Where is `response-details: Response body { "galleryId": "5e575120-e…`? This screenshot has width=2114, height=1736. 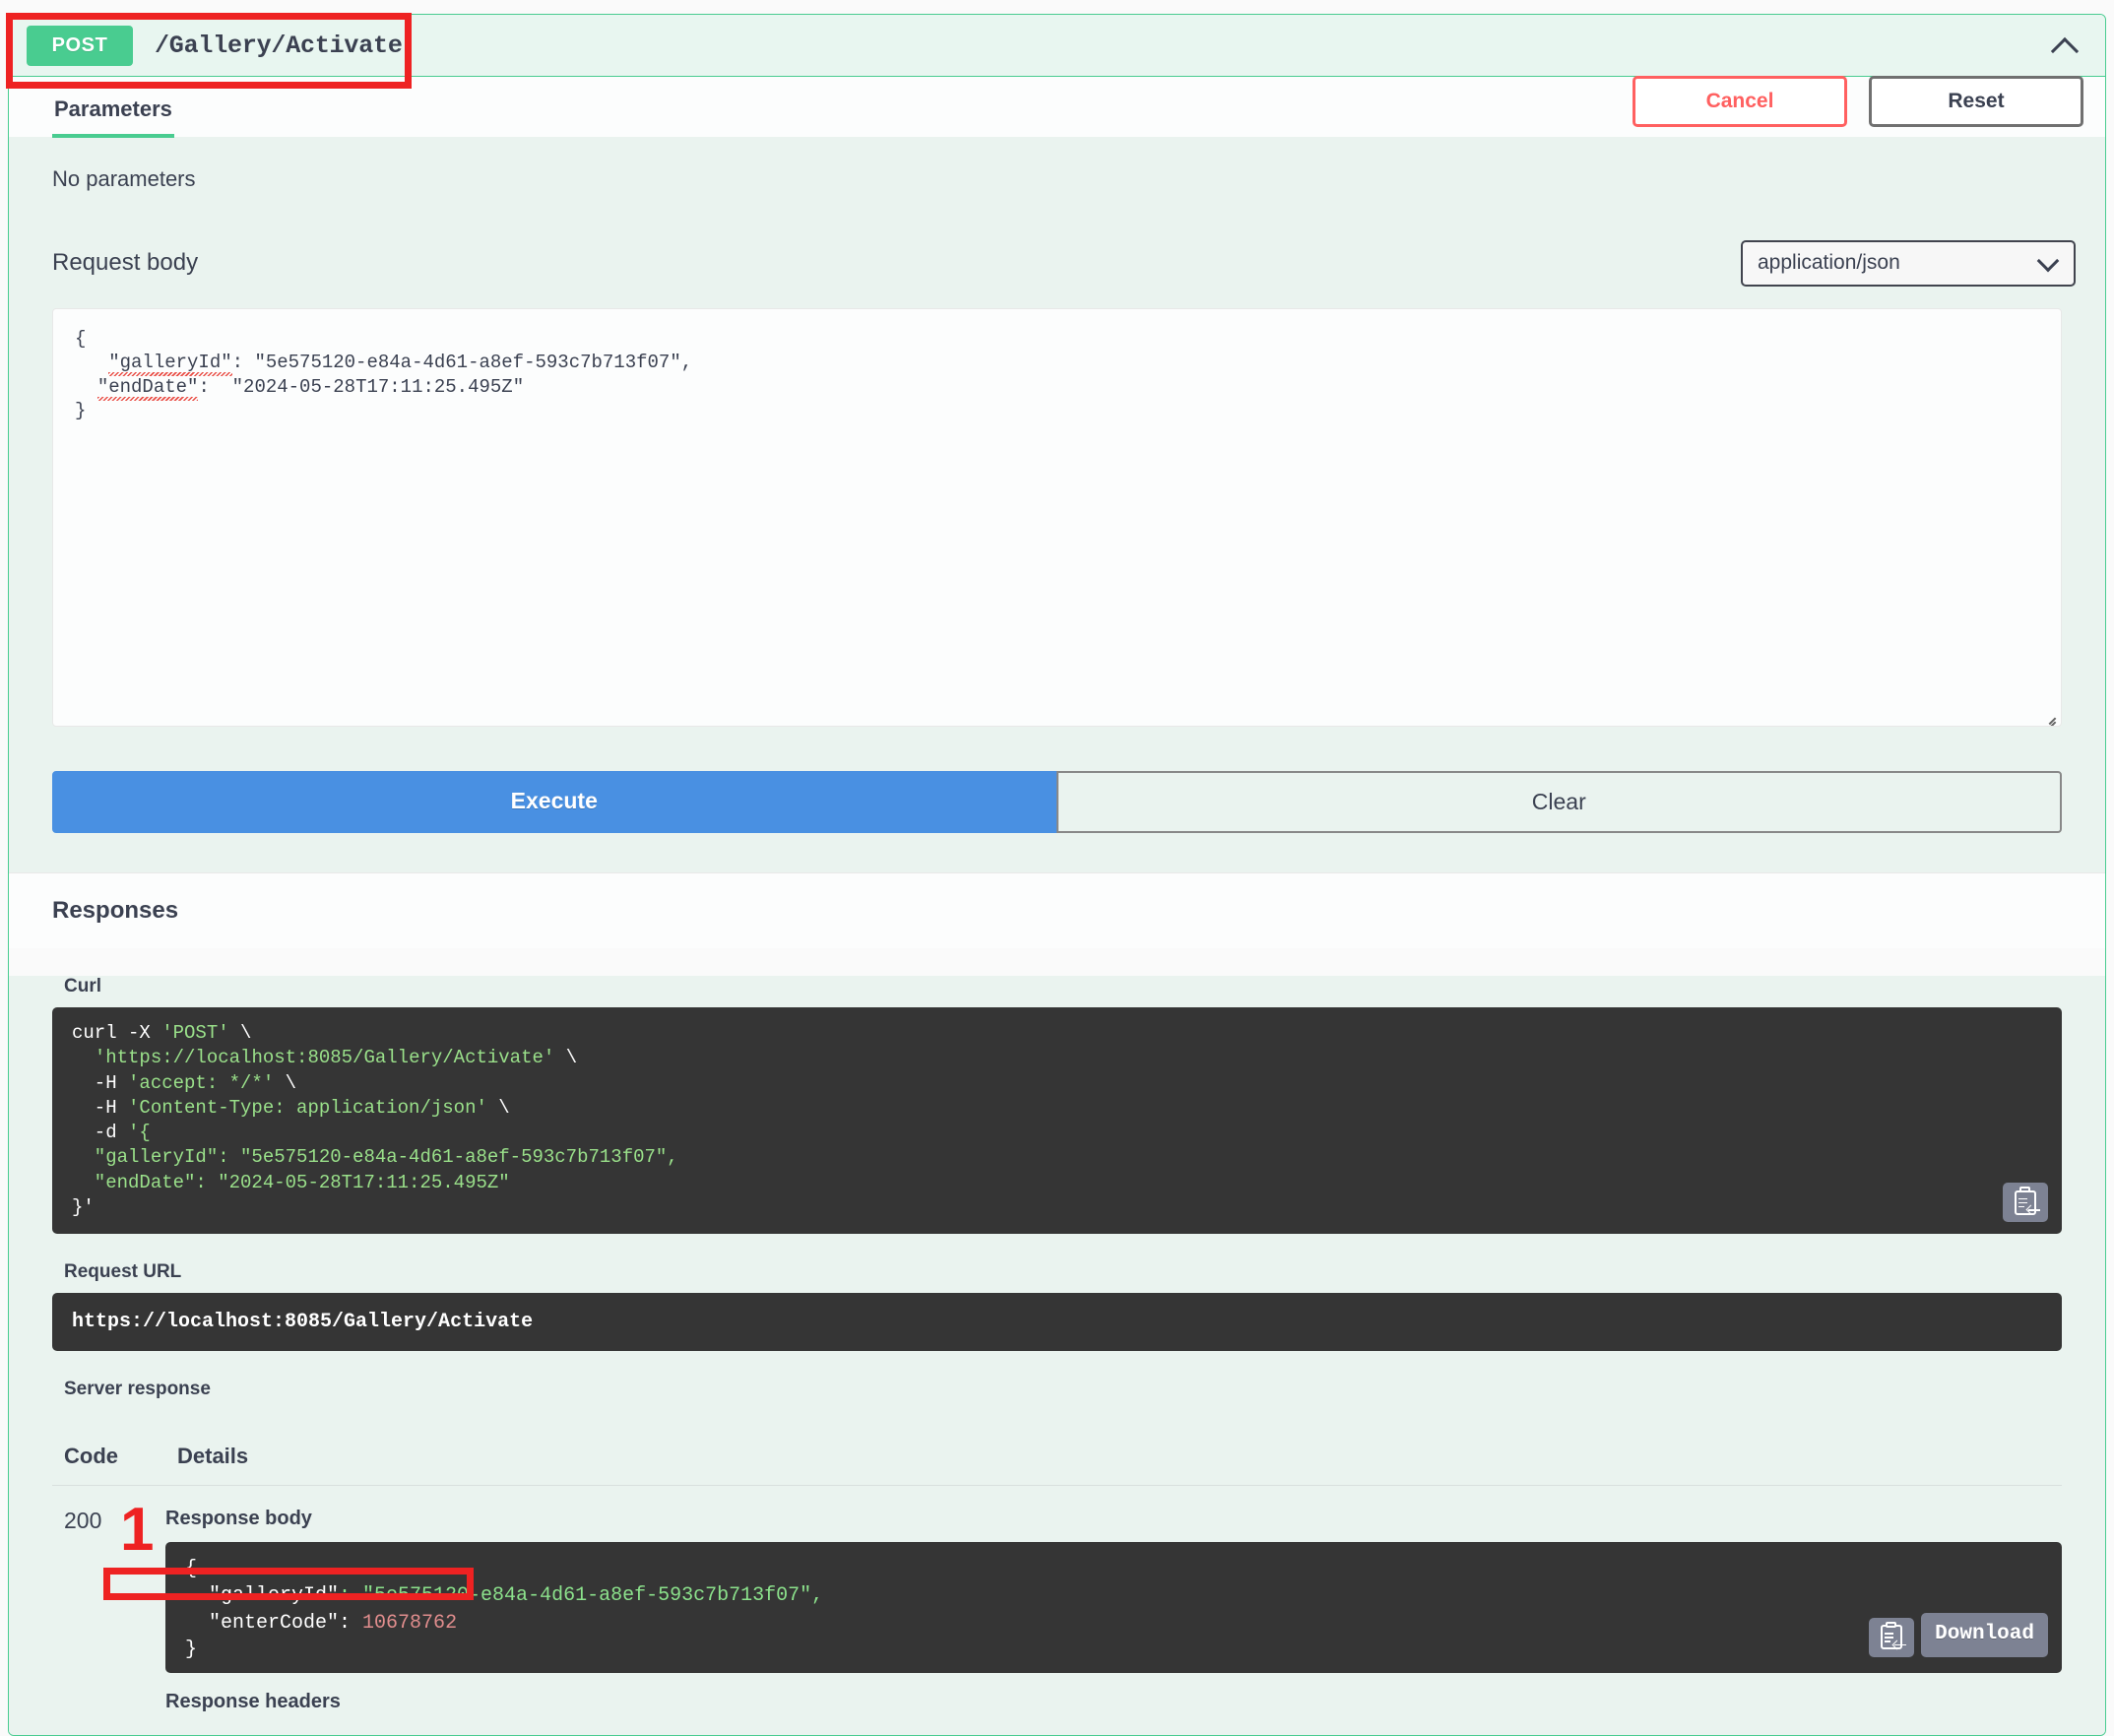 response-details: Response body { "galleryId": "5e575120-e… is located at coordinates (1113, 1610).